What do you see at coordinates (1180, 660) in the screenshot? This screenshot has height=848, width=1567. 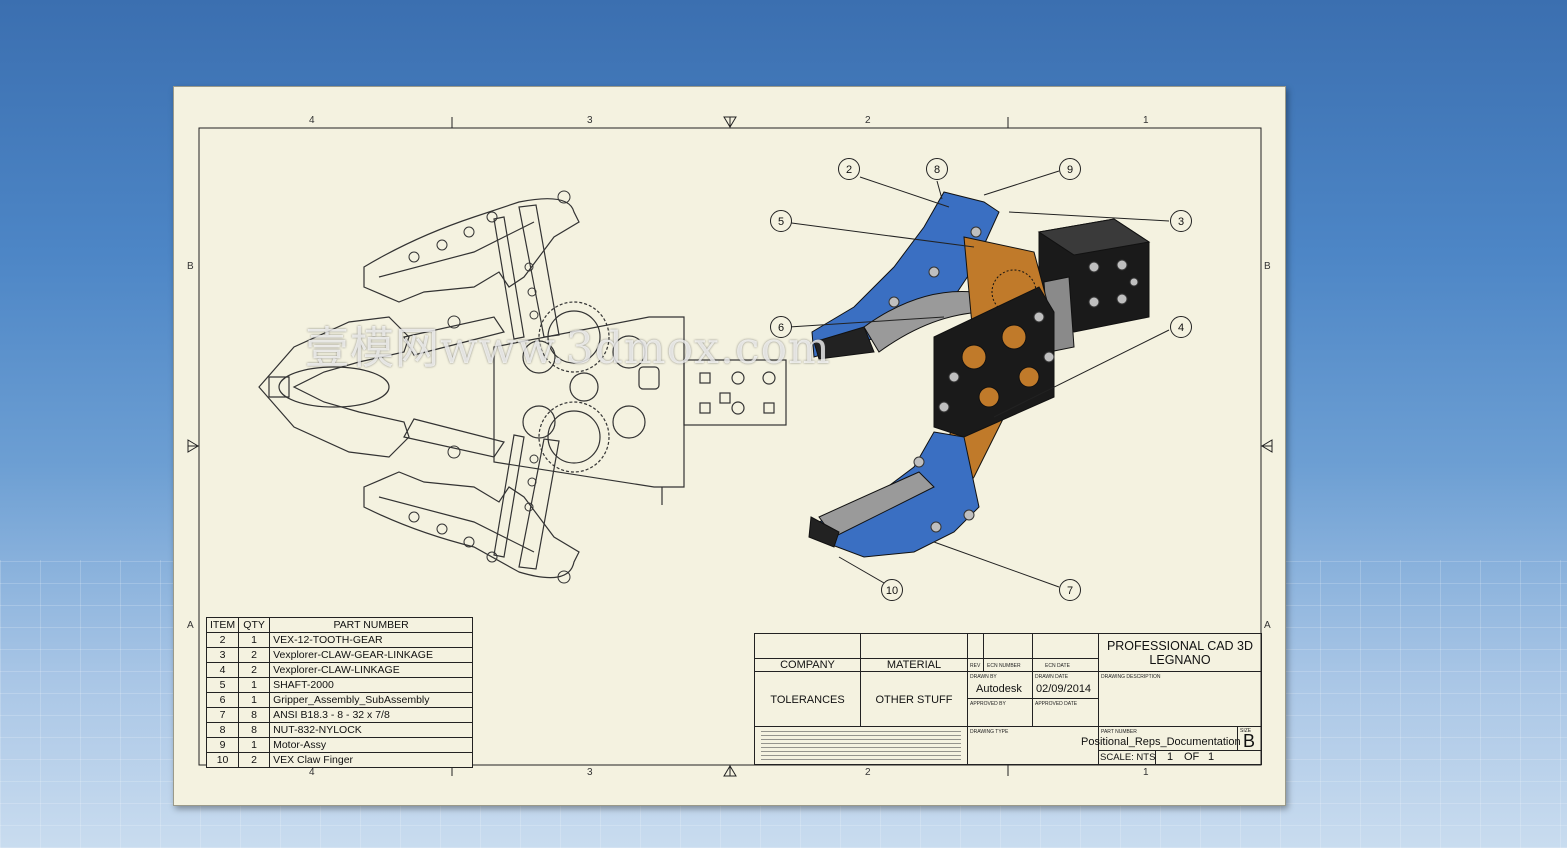 I see `company-name-line2: LEGNANO` at bounding box center [1180, 660].